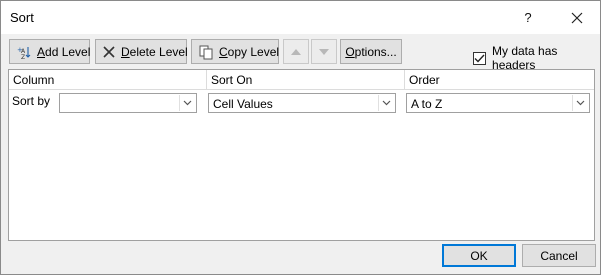 The width and height of the screenshot is (601, 275). I want to click on sort-on-select: Cell Values, so click(302, 103).